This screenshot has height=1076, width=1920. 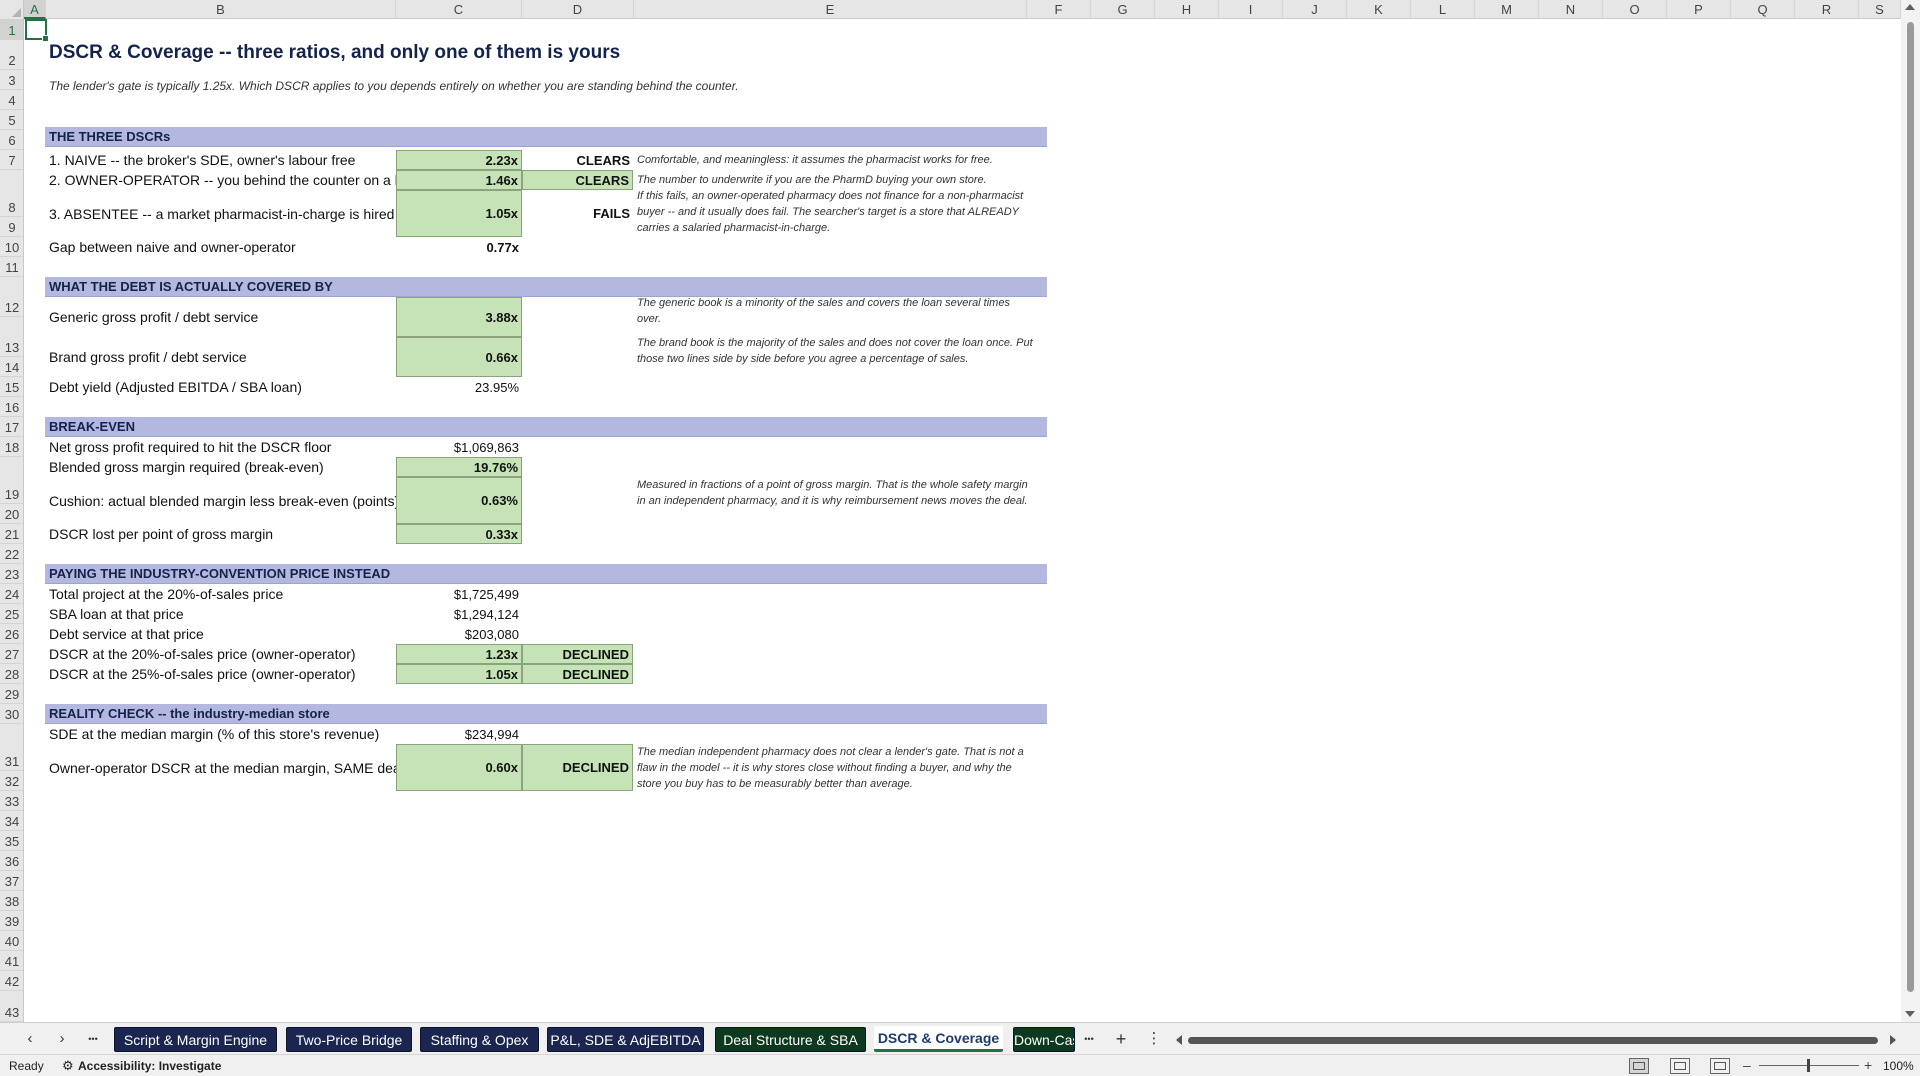 I want to click on cell-value: $1,725,499, so click(x=459, y=594).